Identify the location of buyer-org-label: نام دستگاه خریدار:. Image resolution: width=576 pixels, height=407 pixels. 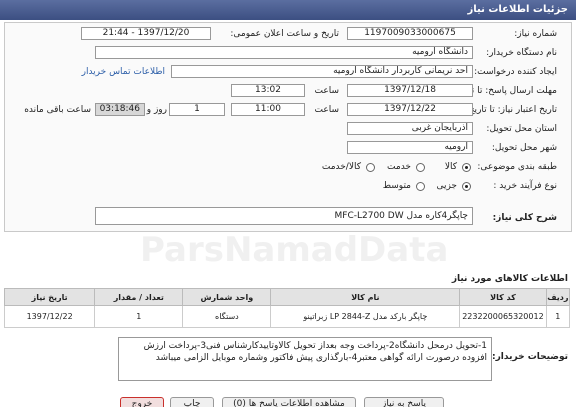
(521, 53).